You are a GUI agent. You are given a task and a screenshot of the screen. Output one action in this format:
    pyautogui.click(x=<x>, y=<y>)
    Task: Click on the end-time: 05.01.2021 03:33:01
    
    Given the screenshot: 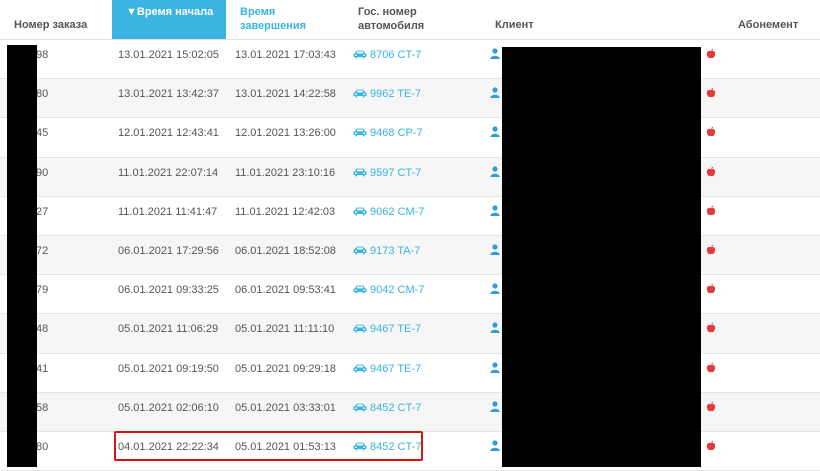 What is the action you would take?
    pyautogui.click(x=285, y=407)
    